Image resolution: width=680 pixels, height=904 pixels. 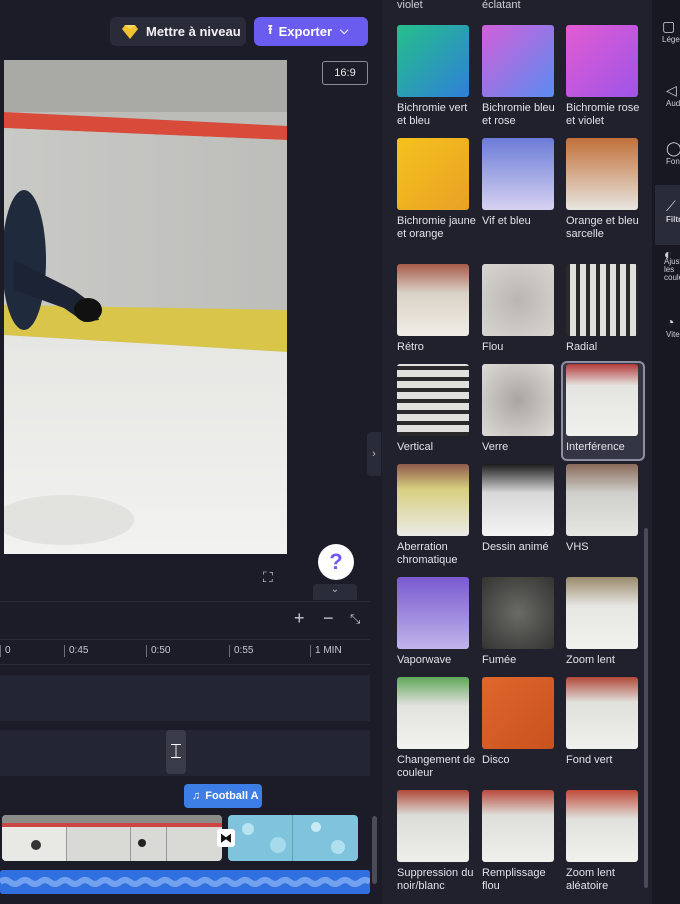 What do you see at coordinates (223, 796) in the screenshot?
I see `music-clip: ♫ Football A` at bounding box center [223, 796].